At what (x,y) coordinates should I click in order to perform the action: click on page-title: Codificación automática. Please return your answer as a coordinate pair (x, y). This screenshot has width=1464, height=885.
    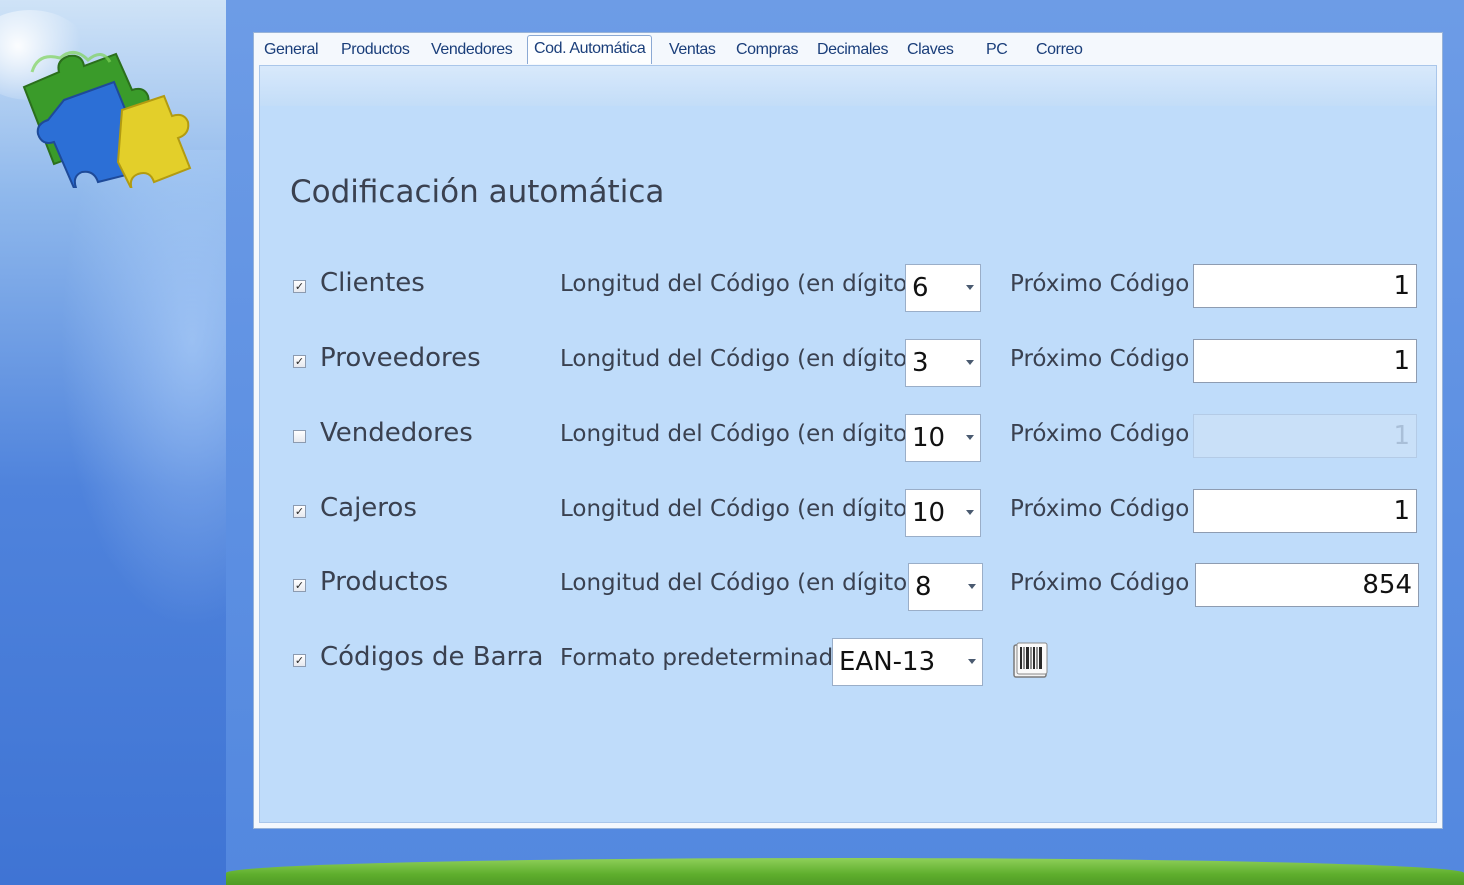
    Looking at the image, I should click on (477, 192).